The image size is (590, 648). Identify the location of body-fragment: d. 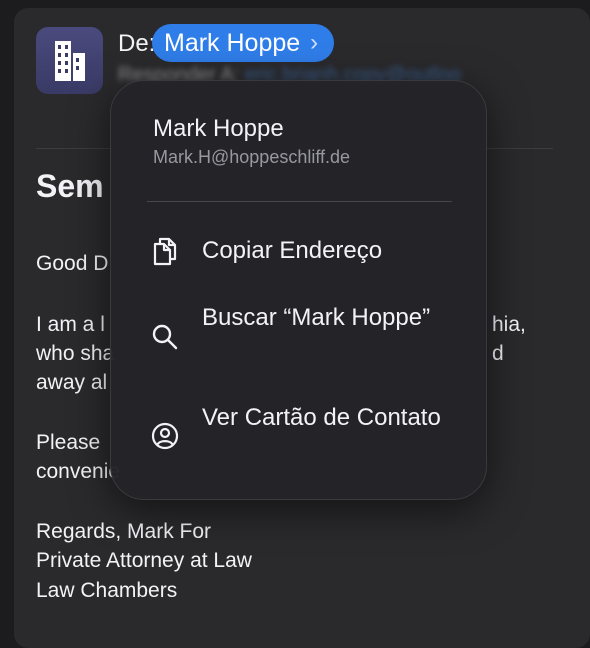
(498, 353).